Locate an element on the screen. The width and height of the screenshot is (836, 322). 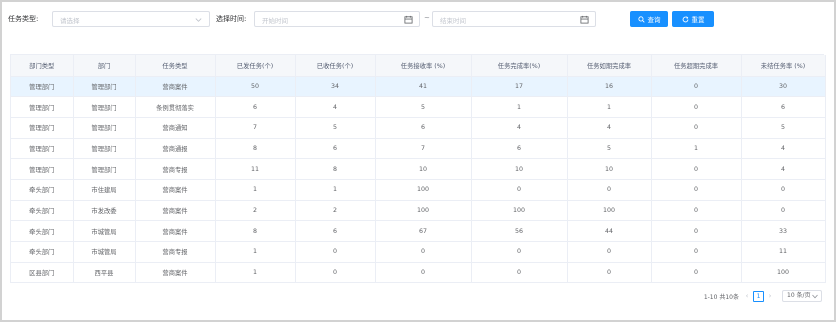
table-row: 管理部门 管理部门 营商案件 50 34 41 17 16 0 30 is located at coordinates (418, 87).